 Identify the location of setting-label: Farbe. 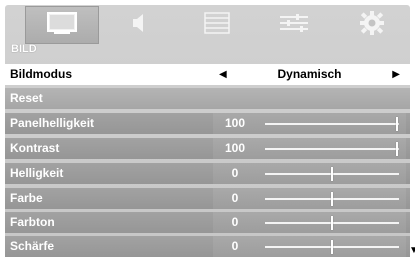
(26, 198).